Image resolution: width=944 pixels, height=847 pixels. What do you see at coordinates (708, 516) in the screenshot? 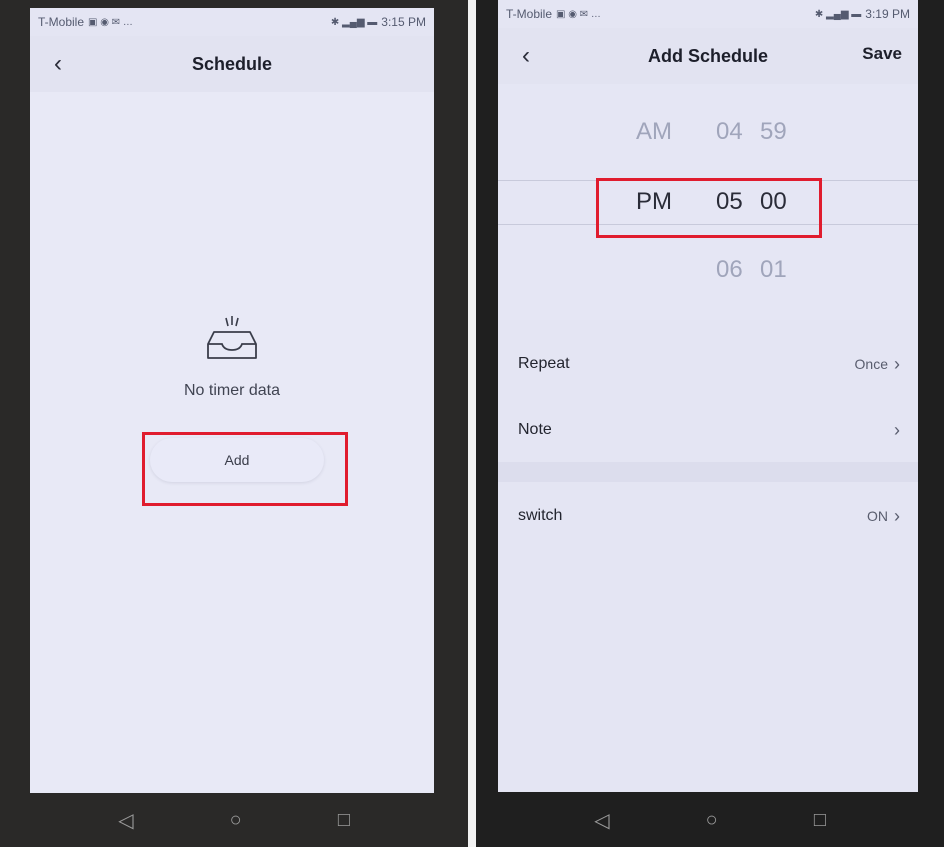
I see `switch-row: switch ON ›` at bounding box center [708, 516].